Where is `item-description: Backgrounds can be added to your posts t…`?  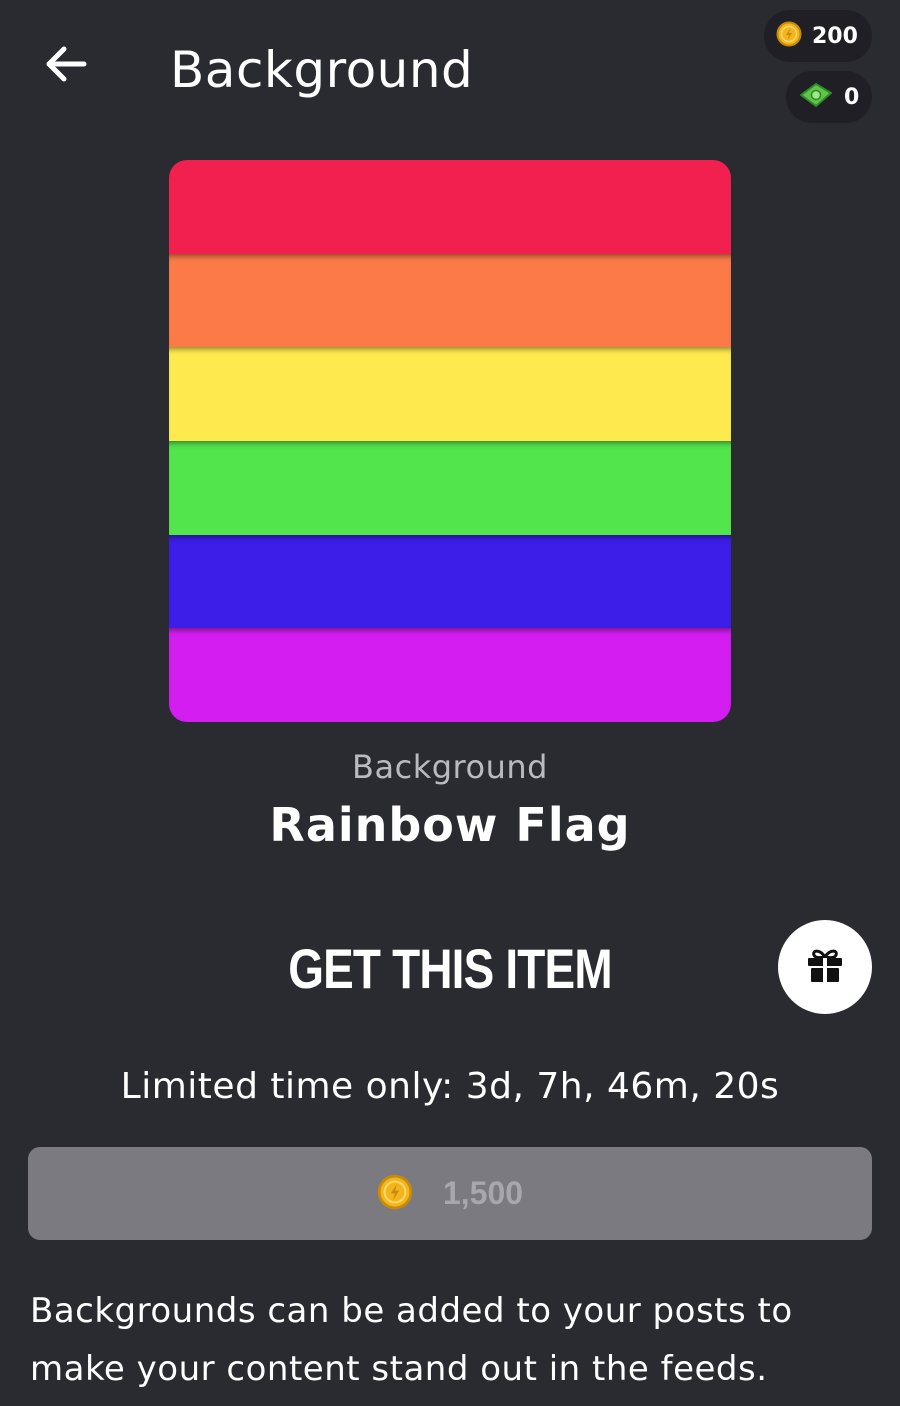
item-description: Backgrounds can be added to your posts t… is located at coordinates (411, 1340).